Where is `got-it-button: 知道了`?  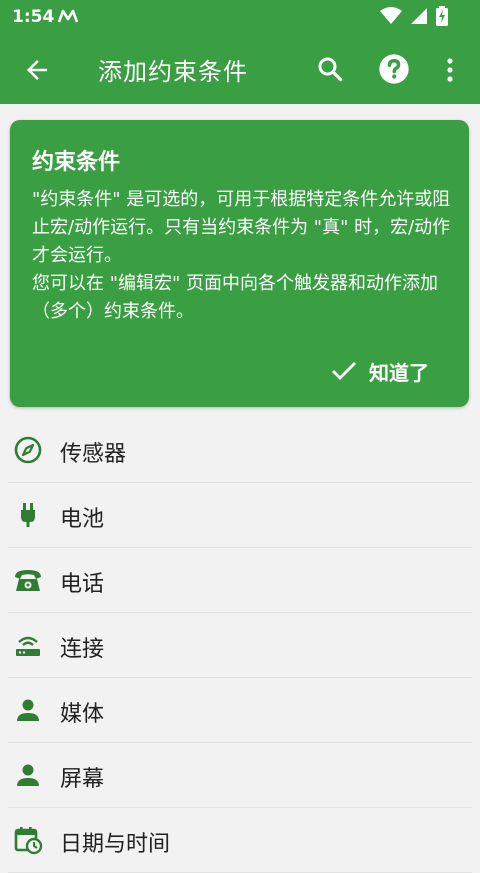 got-it-button: 知道了 is located at coordinates (380, 371).